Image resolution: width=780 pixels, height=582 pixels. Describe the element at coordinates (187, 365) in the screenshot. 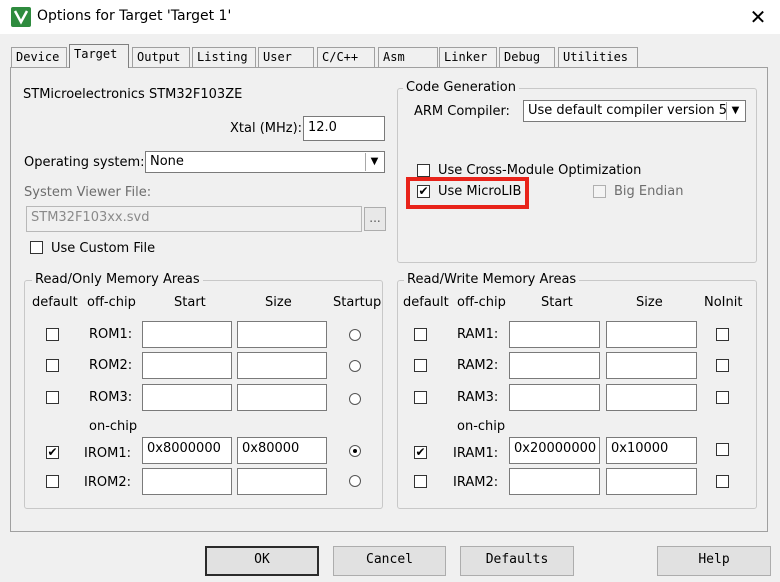

I see `rom2-start-input` at that location.